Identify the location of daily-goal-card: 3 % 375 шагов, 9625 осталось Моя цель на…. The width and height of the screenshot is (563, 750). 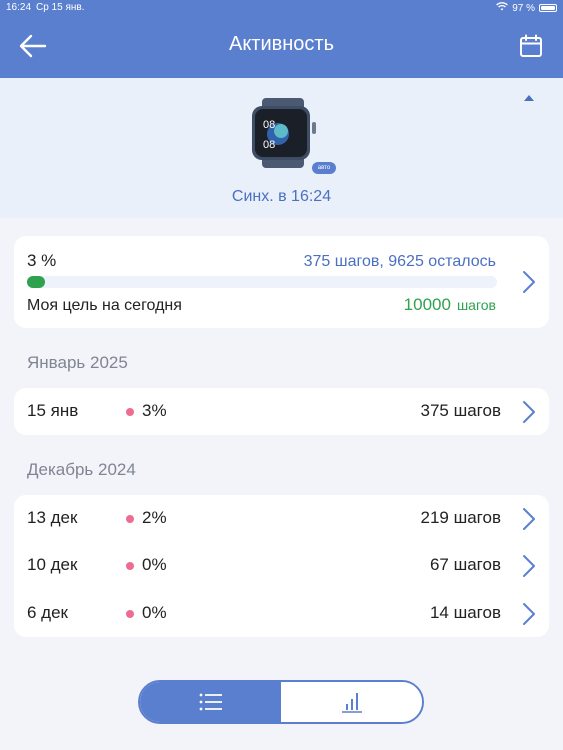
(281, 282).